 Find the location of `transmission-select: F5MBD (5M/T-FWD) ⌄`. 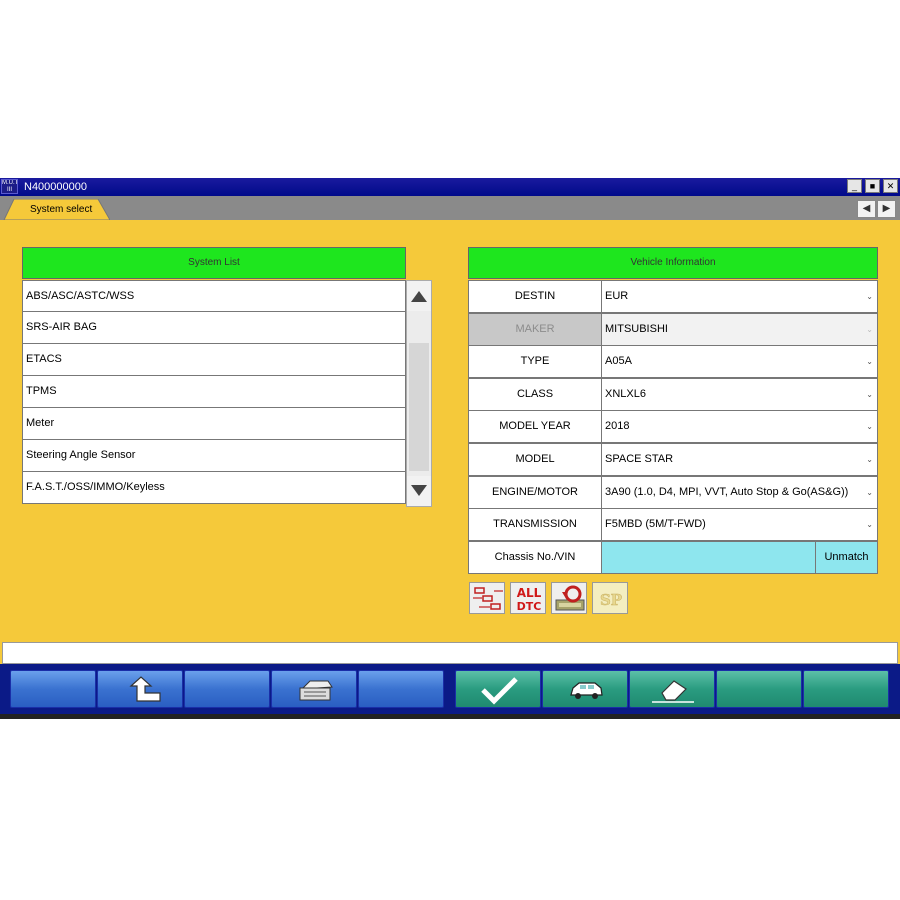

transmission-select: F5MBD (5M/T-FWD) ⌄ is located at coordinates (740, 525).